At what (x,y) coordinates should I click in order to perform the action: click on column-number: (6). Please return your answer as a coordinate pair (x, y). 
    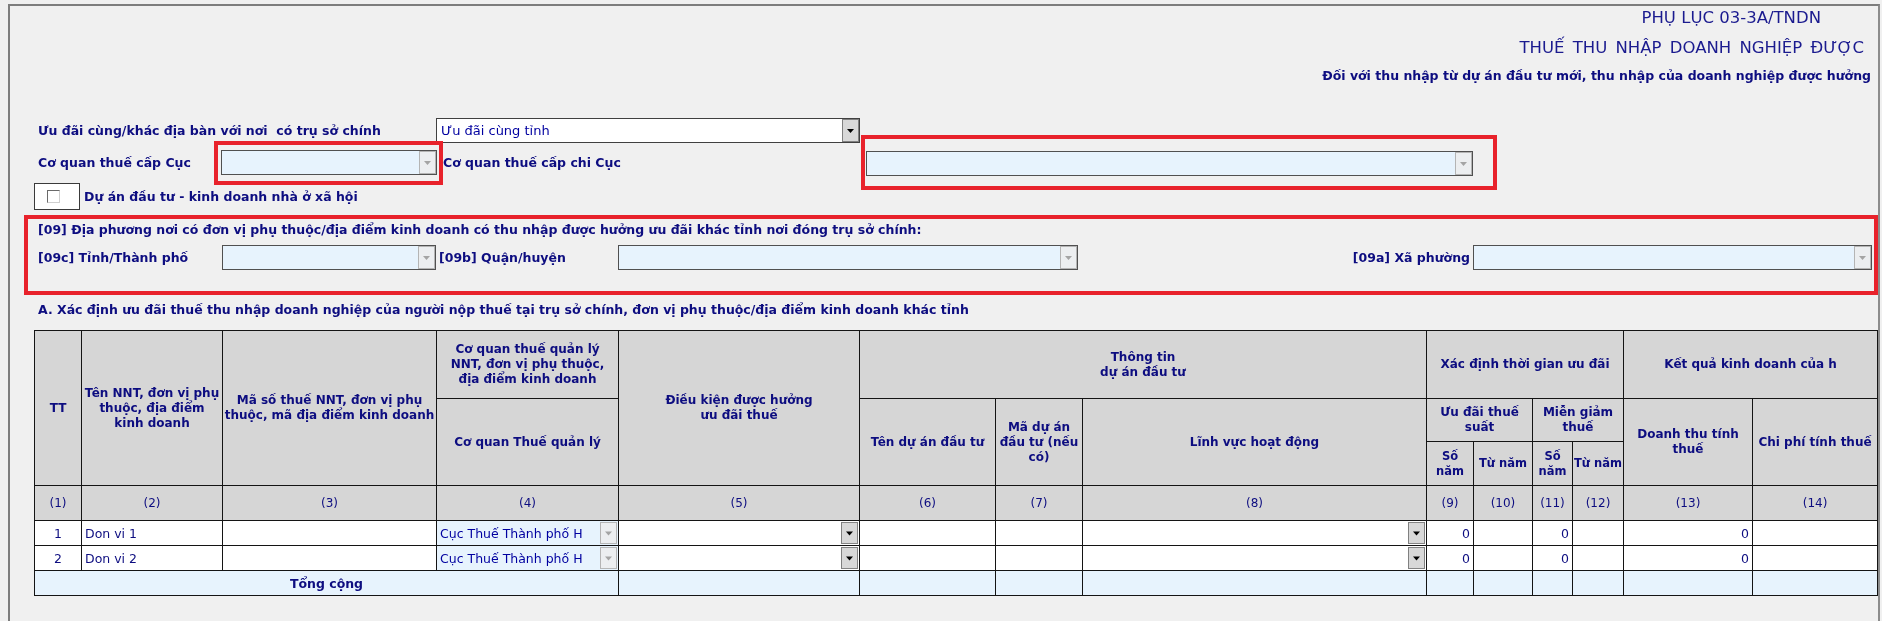
    Looking at the image, I should click on (927, 503).